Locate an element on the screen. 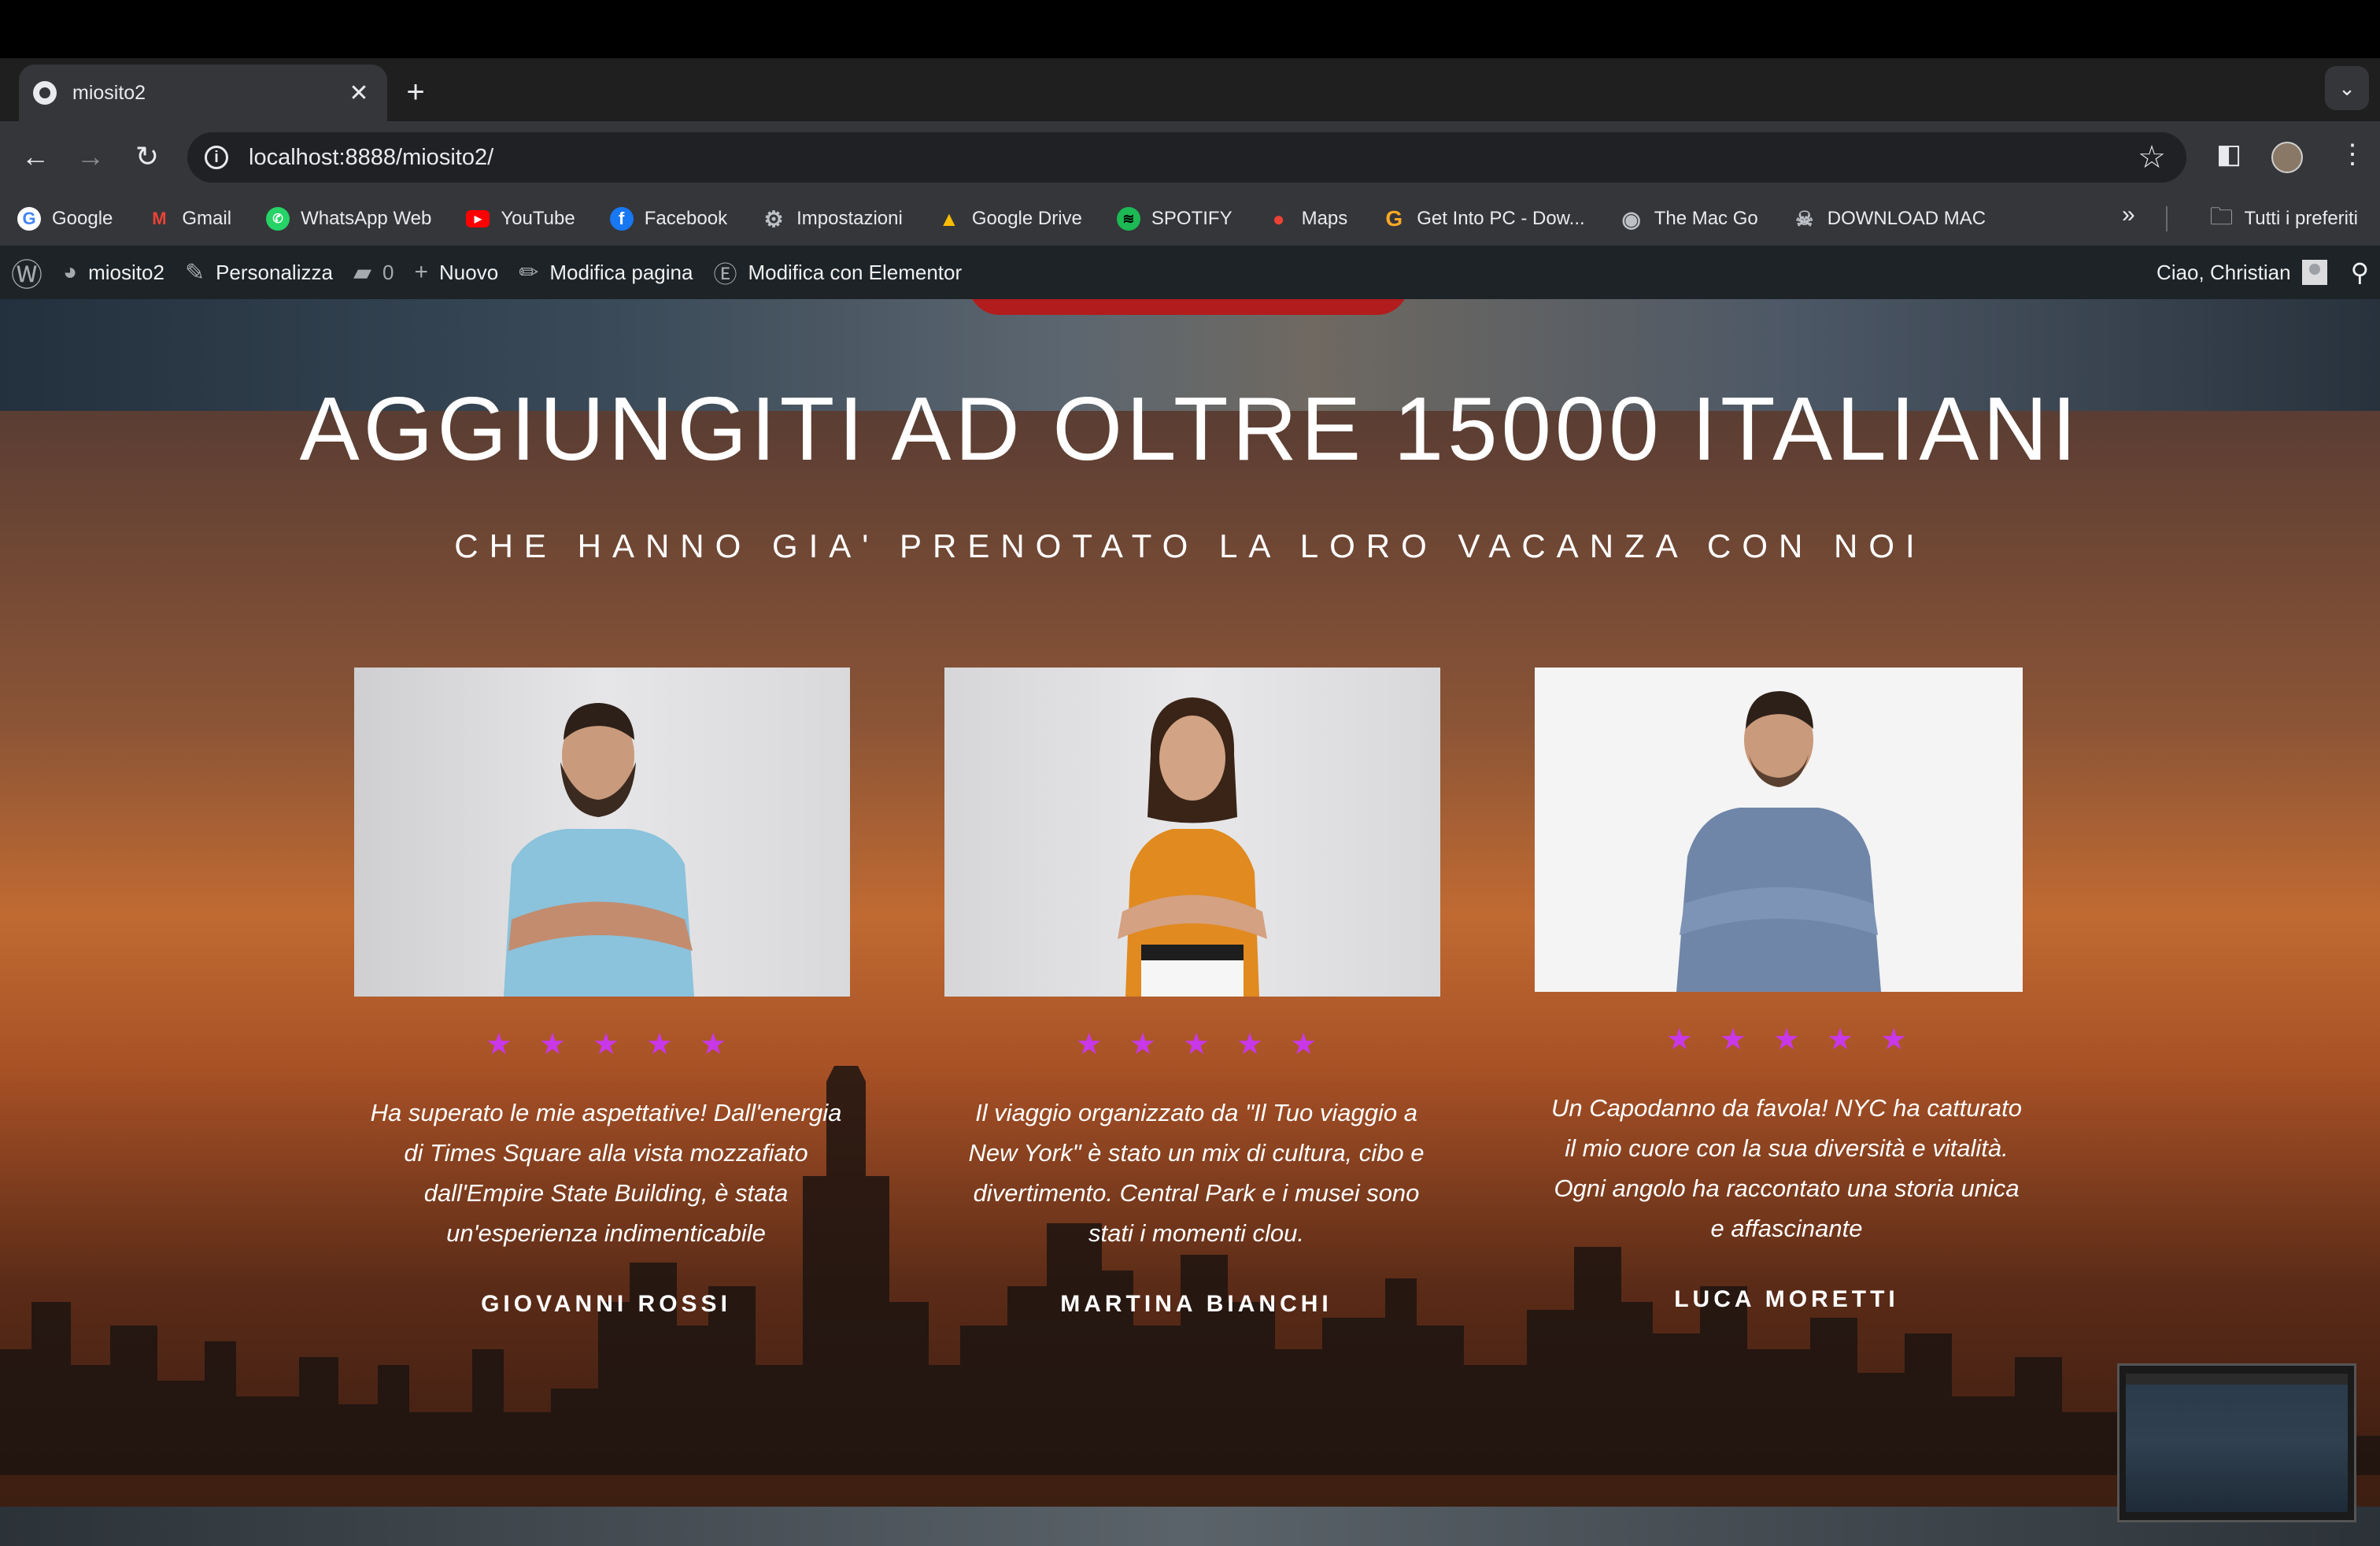 This screenshot has height=1546, width=2380. browser-tab: miosito2 ✕ is located at coordinates (203, 93).